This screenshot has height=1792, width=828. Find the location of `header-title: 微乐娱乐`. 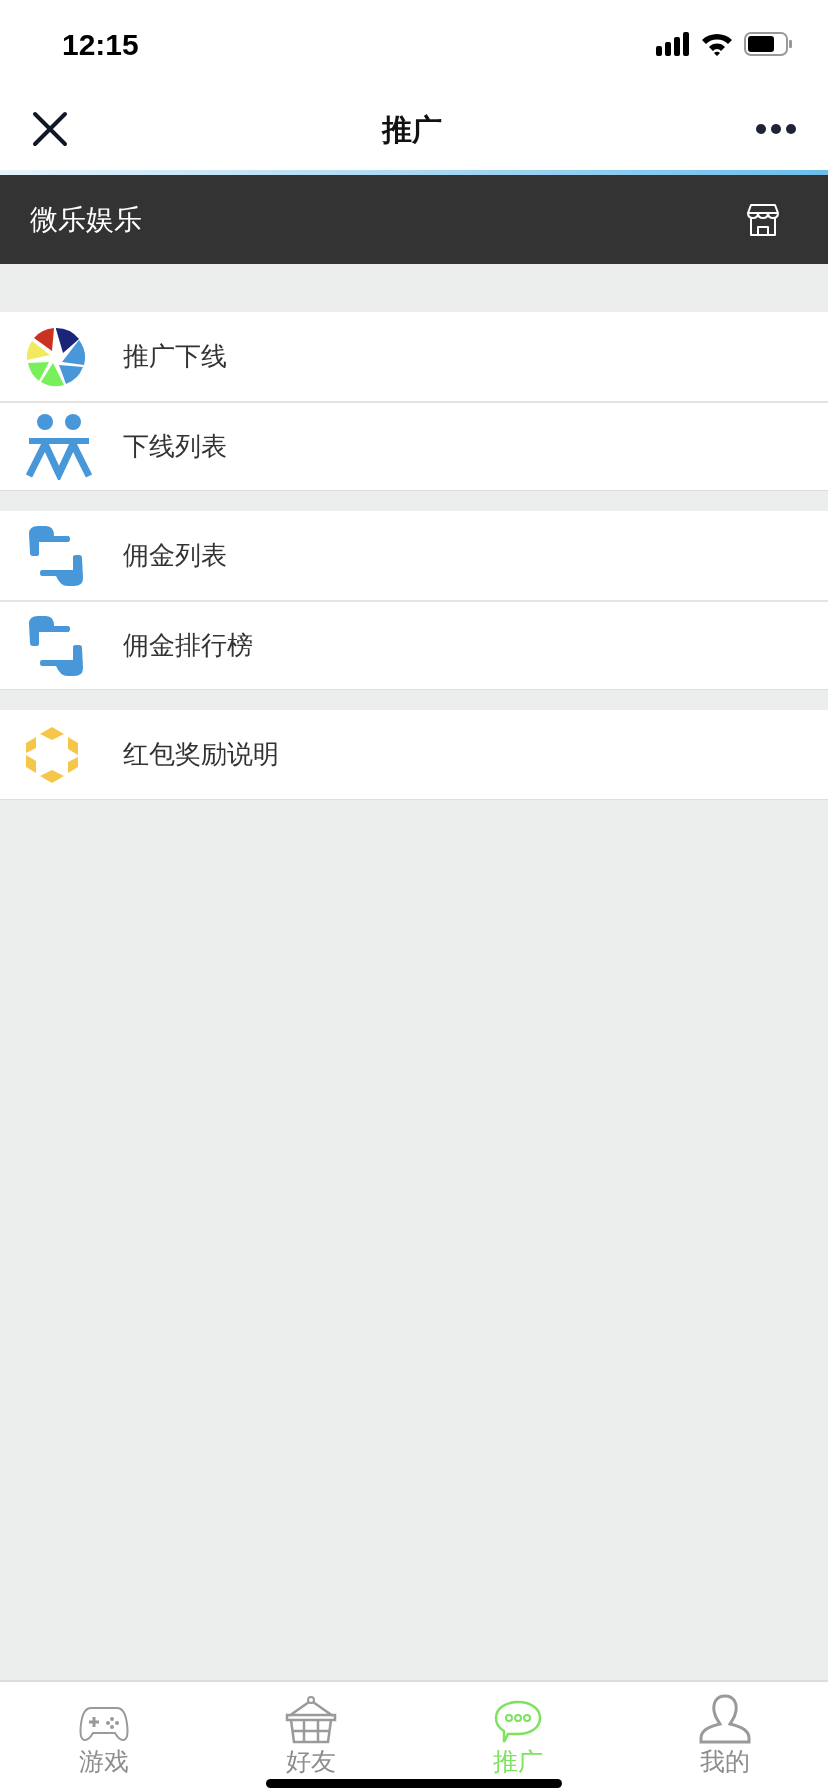

header-title: 微乐娱乐 is located at coordinates (86, 219).